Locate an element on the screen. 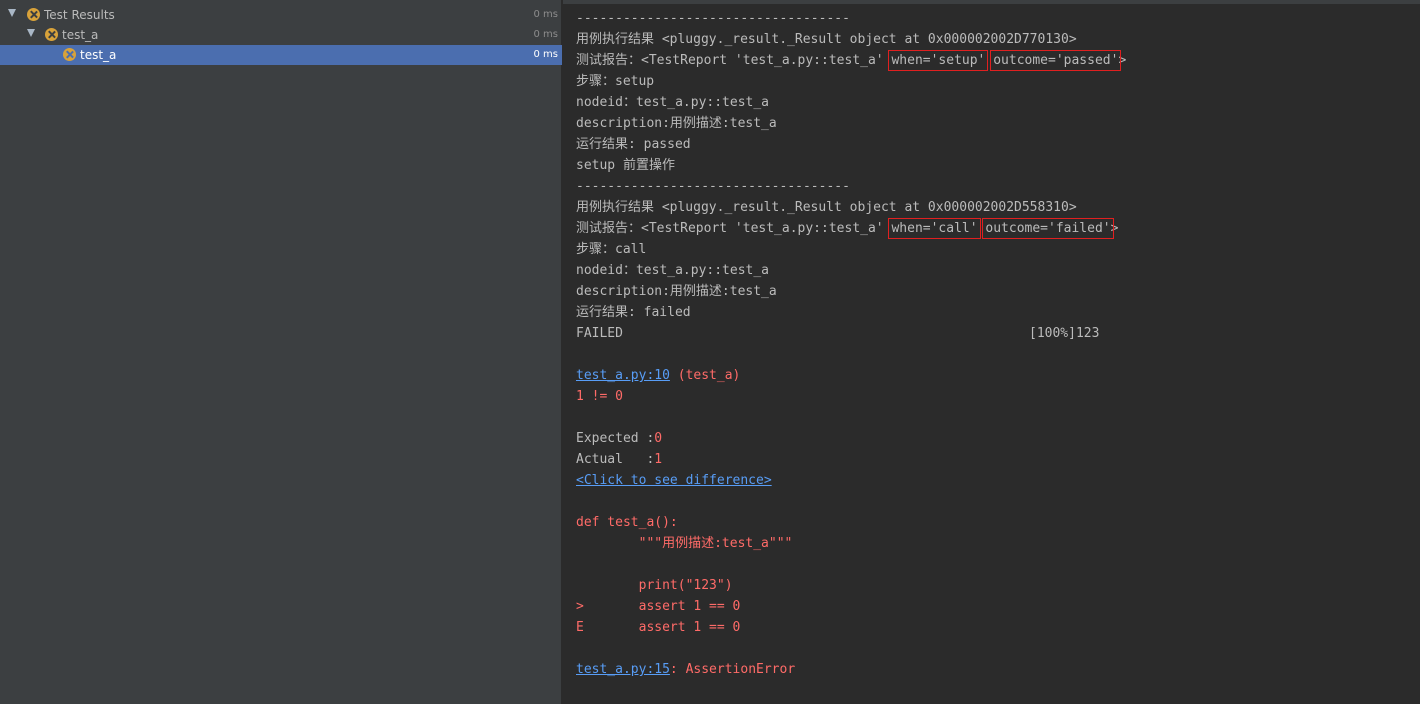 The height and width of the screenshot is (704, 1420). assertion-summary: 1 != 0 is located at coordinates (599, 396).